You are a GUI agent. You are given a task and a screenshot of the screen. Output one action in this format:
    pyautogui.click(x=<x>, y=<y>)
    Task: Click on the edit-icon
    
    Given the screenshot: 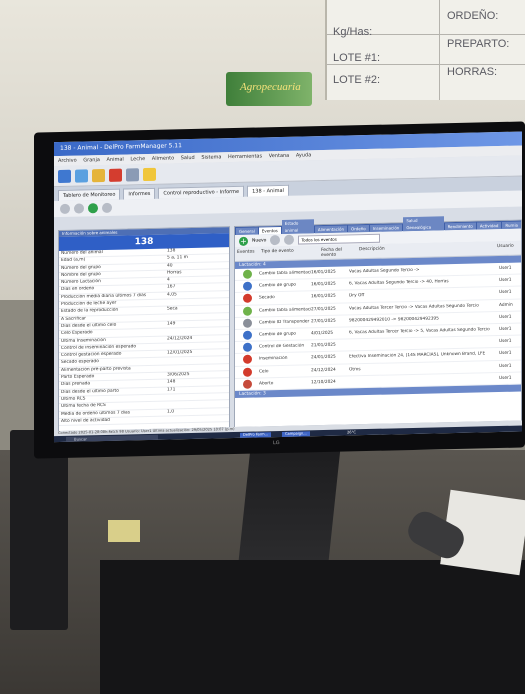 What is the action you would take?
    pyautogui.click(x=275, y=240)
    